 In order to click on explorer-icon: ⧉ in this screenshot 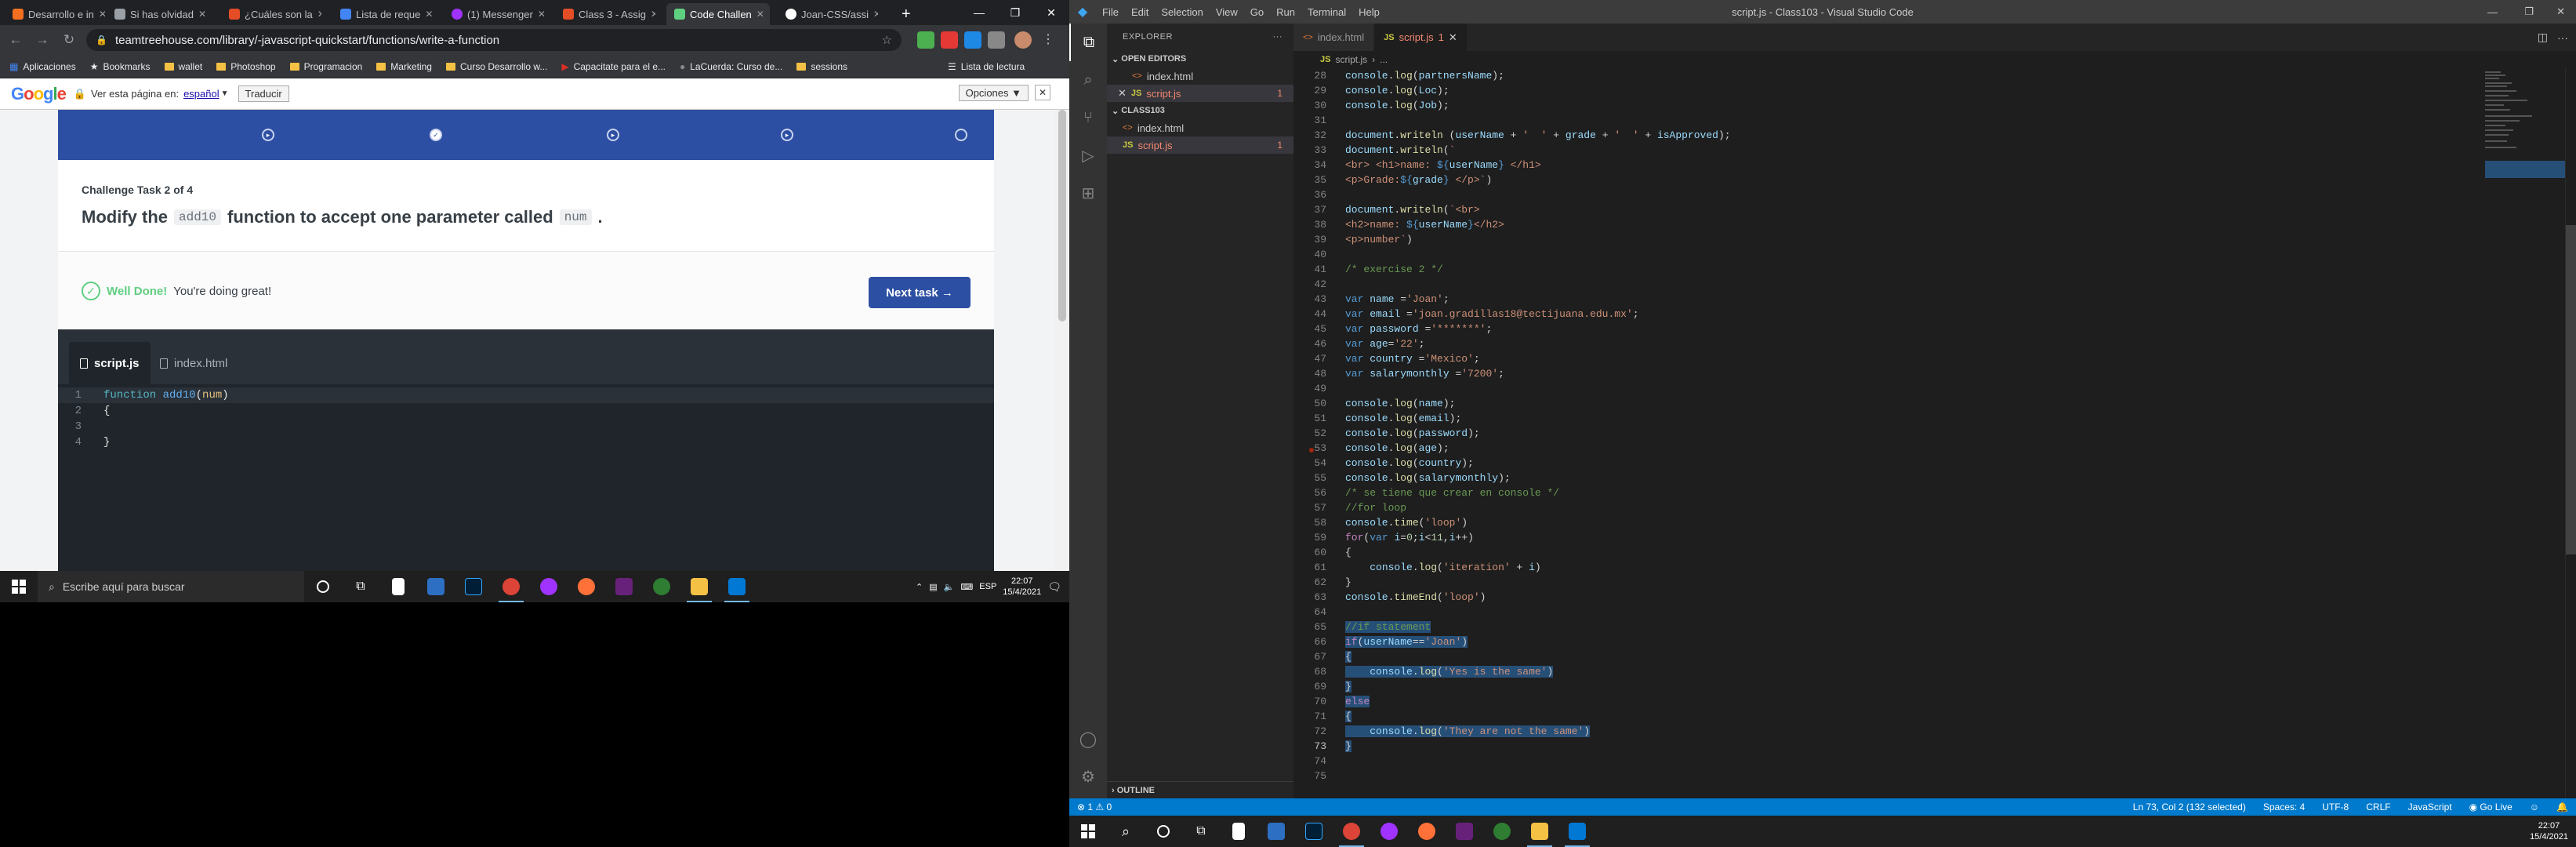, I will do `click(1088, 42)`.